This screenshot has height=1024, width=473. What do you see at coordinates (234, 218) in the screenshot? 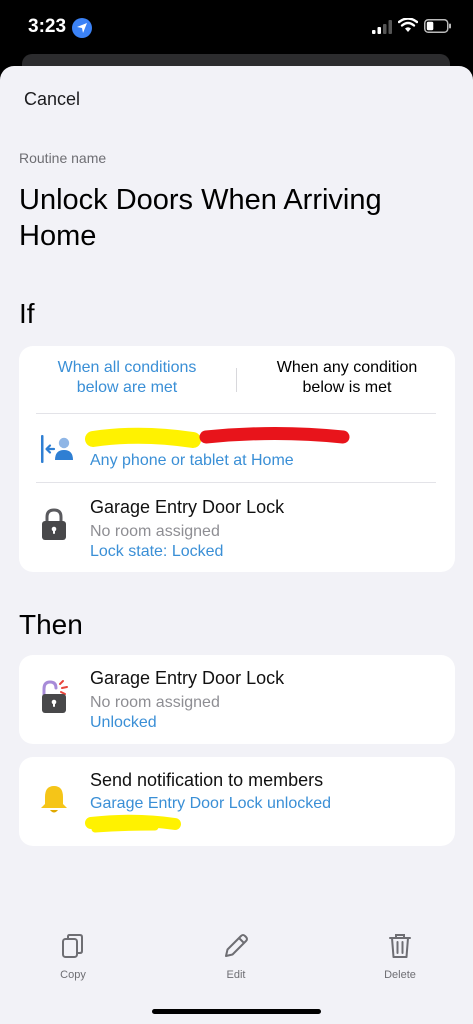
I see `routine-name-field: Unlock Doors When Arriving Home` at bounding box center [234, 218].